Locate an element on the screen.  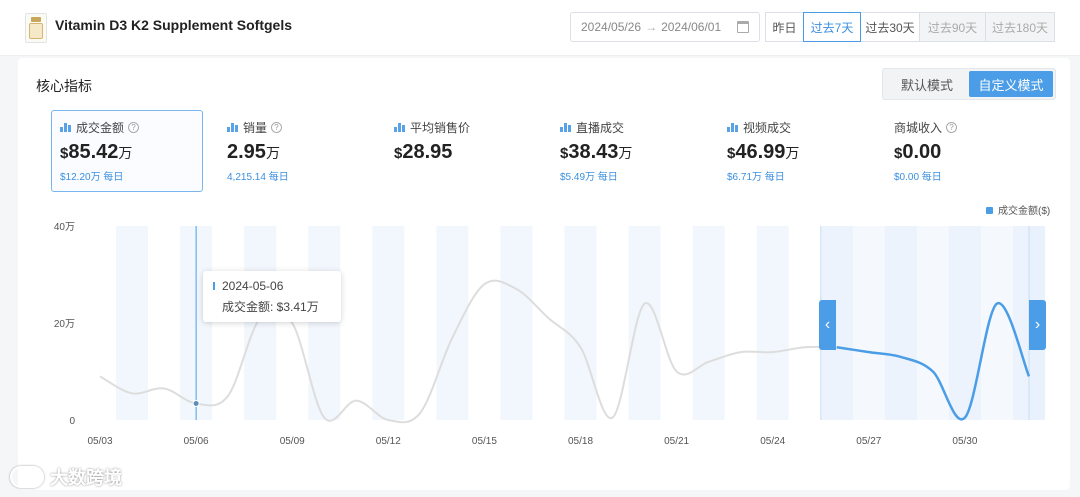
date-end: 2024/06/01 is located at coordinates (691, 27).